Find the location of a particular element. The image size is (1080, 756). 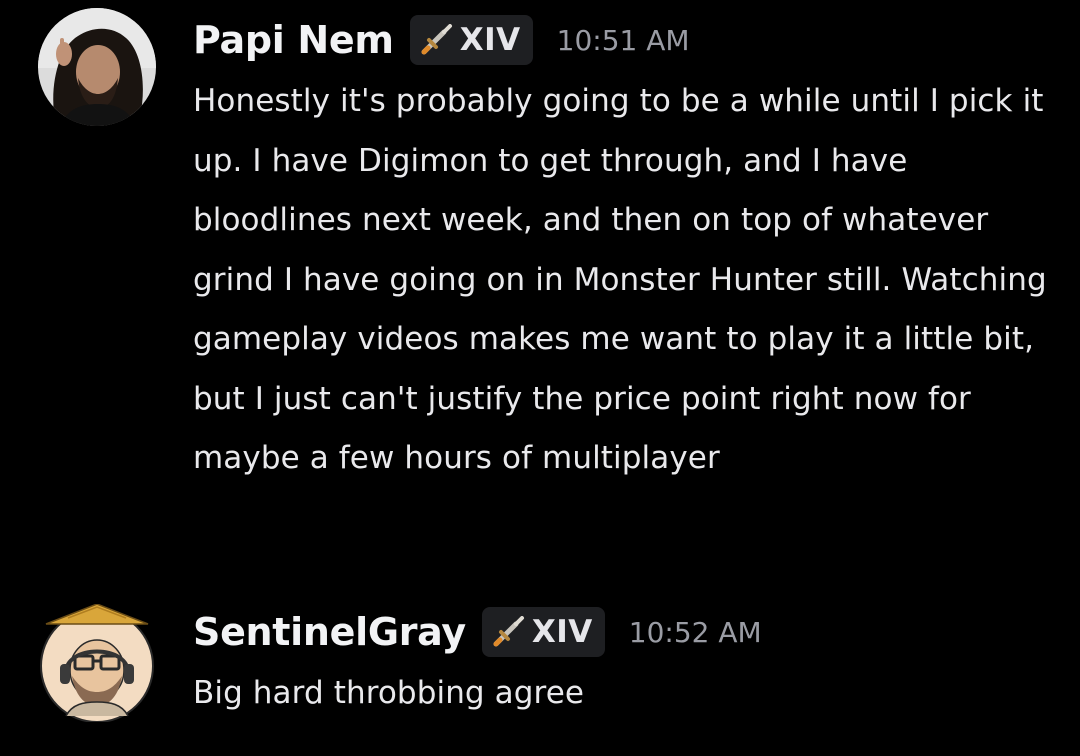

username: Papi Nem is located at coordinates (293, 40).